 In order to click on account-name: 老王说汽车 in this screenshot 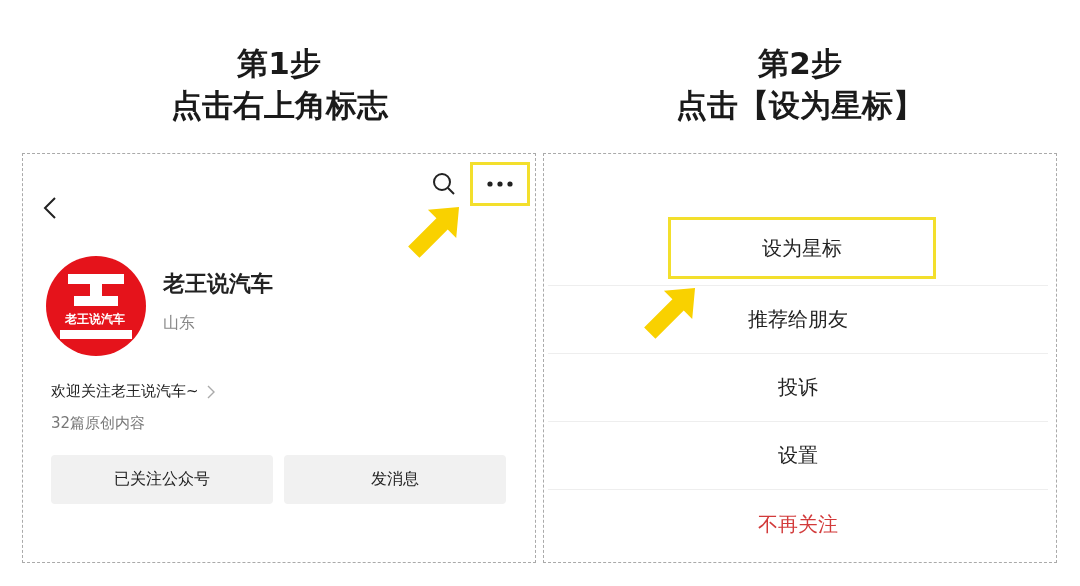, I will do `click(218, 283)`.